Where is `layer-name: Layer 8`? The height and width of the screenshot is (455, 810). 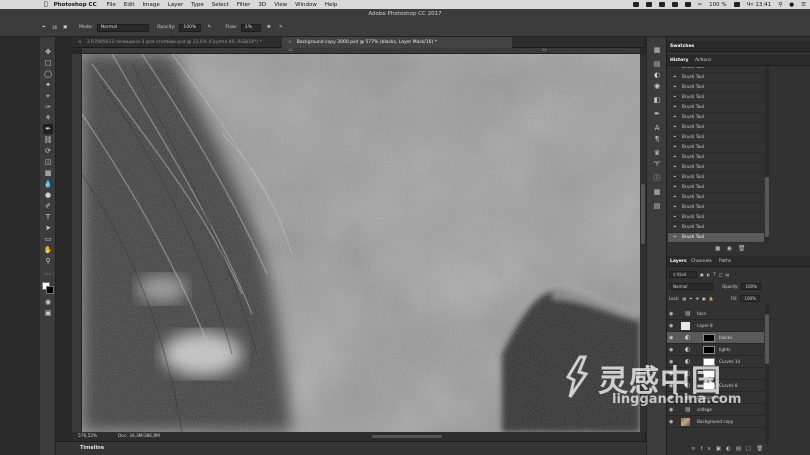 layer-name: Layer 8 is located at coordinates (705, 326).